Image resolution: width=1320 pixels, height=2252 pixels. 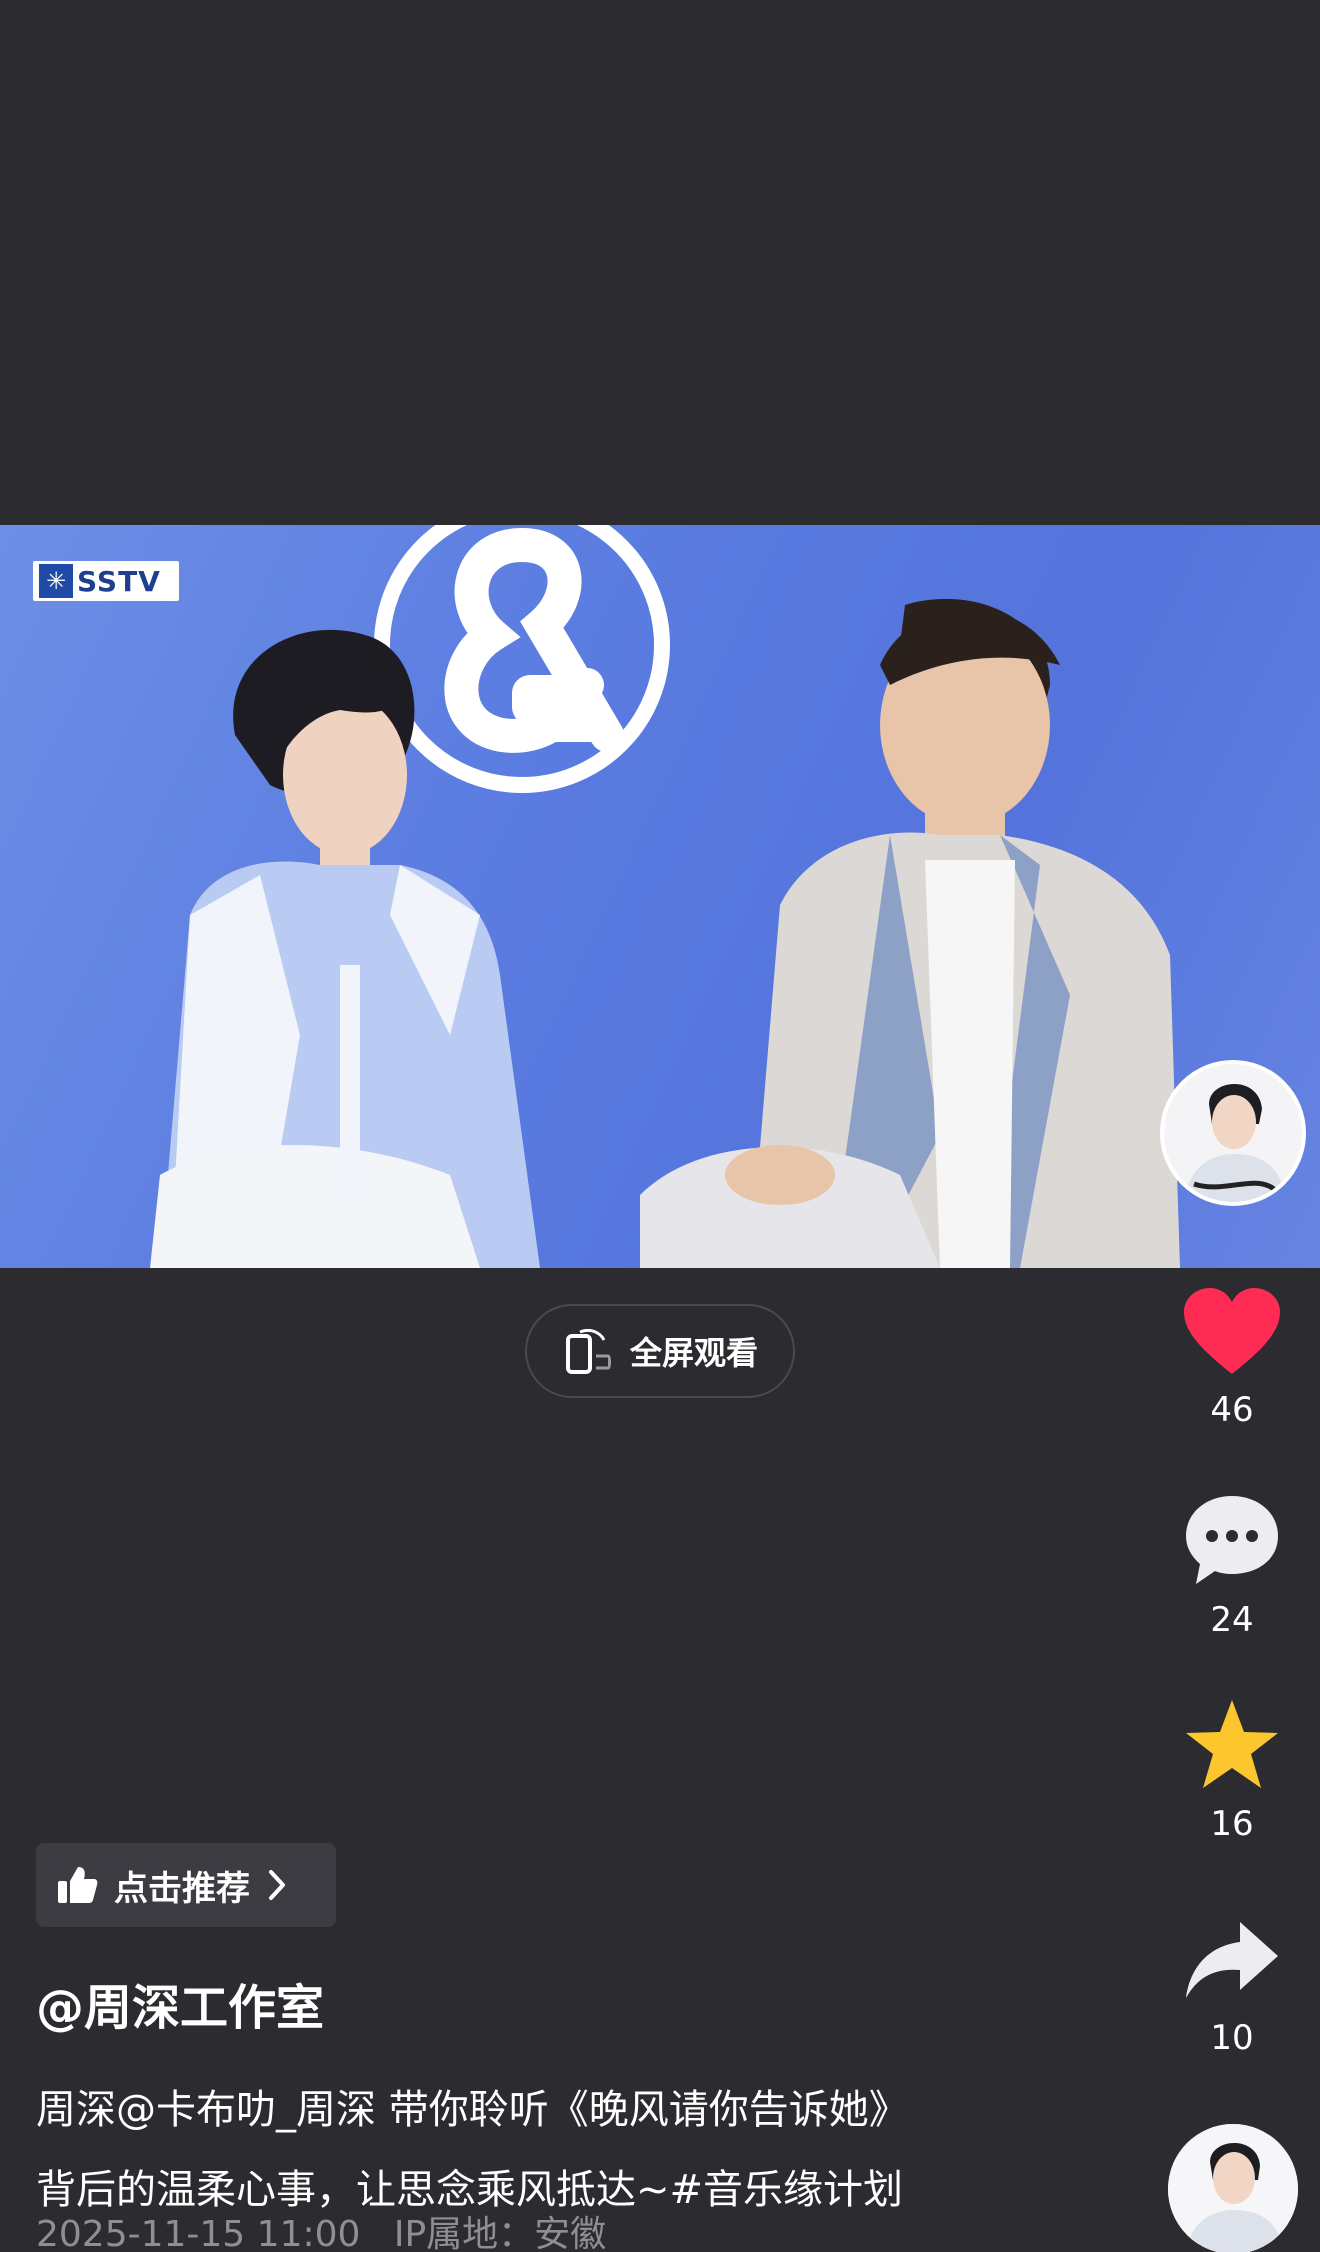 What do you see at coordinates (1232, 1540) in the screenshot?
I see `comment-bubble-icon` at bounding box center [1232, 1540].